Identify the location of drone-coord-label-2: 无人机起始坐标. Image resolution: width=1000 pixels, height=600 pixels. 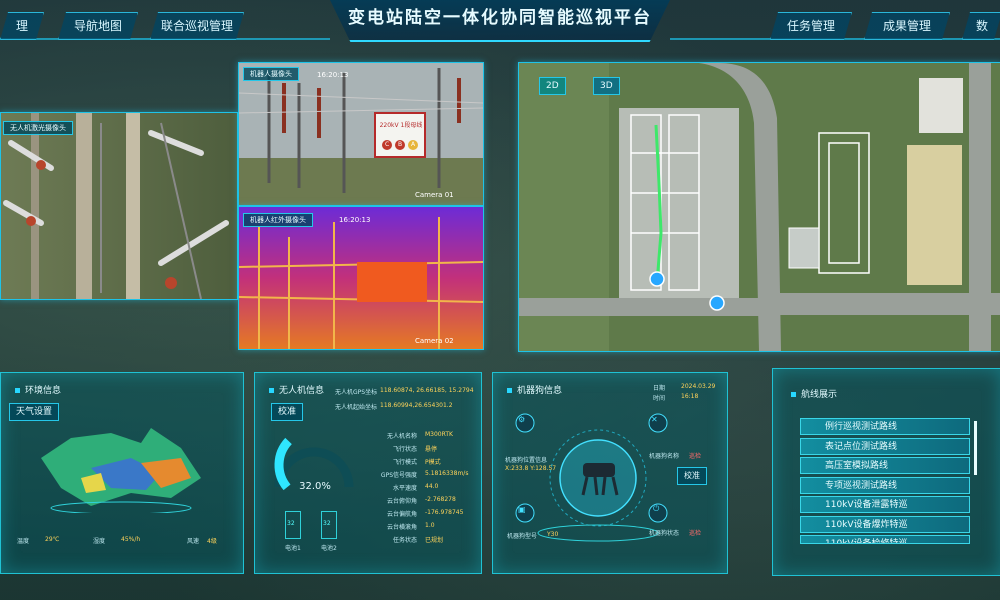
(356, 407).